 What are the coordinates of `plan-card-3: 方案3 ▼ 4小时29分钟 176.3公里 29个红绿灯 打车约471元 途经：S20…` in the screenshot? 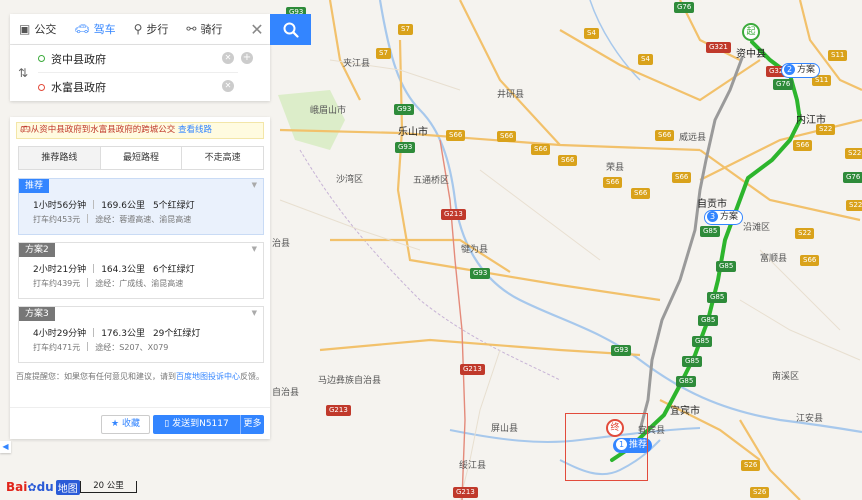 It's located at (141, 334).